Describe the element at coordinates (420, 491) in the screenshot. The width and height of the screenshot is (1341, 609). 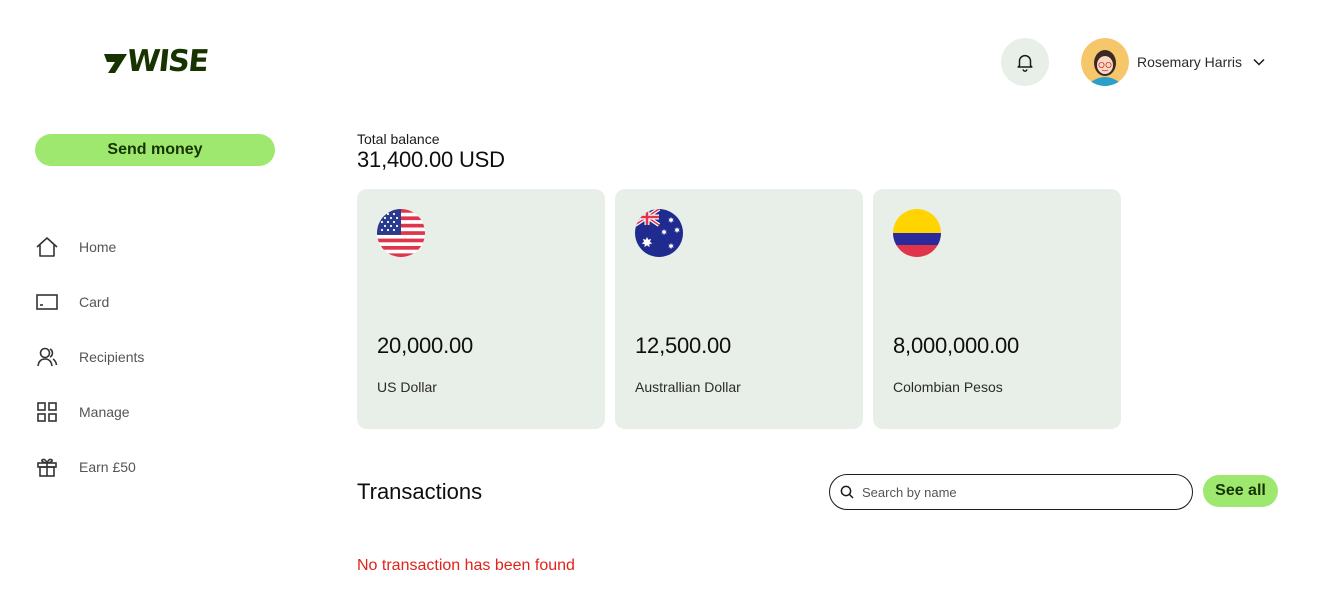
I see `transactions-title: Transactions` at that location.